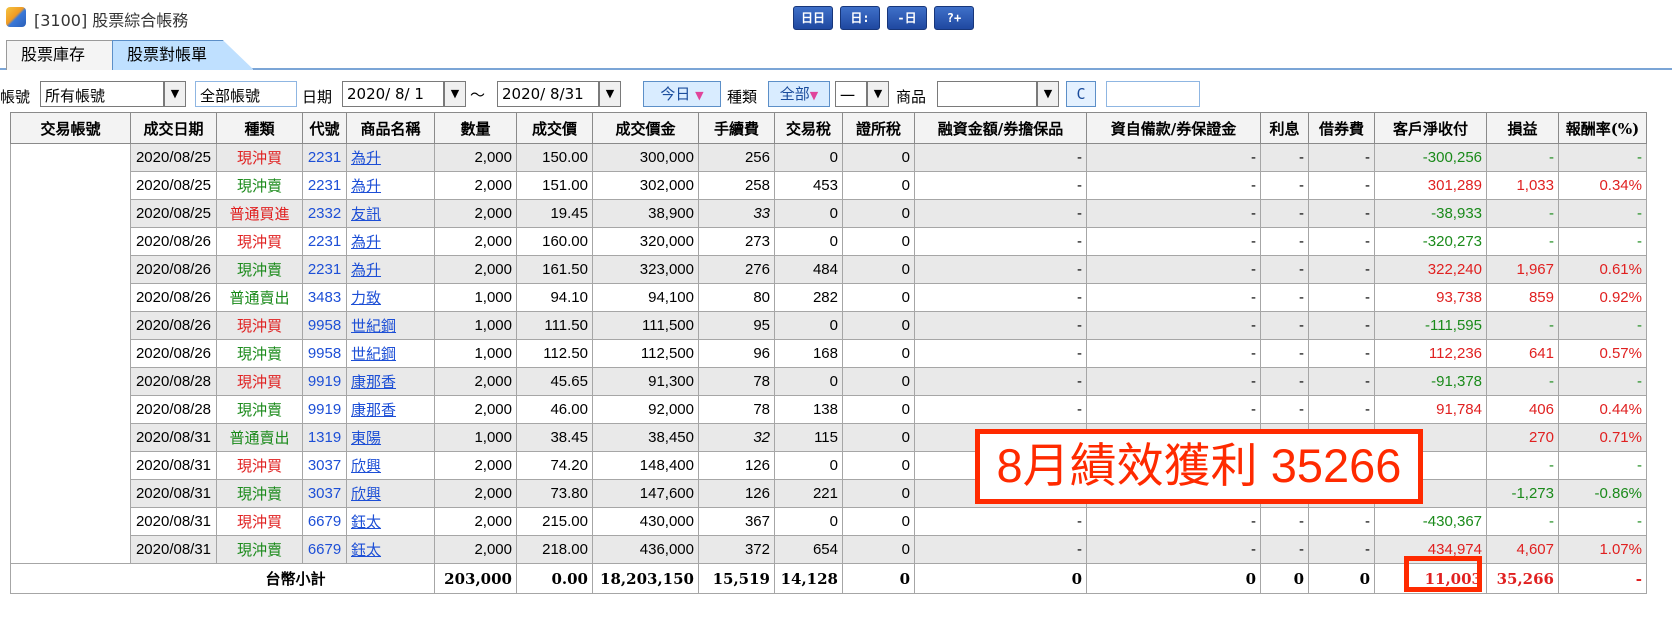  Describe the element at coordinates (1284, 128) in the screenshot. I see `col-header: 利息` at that location.